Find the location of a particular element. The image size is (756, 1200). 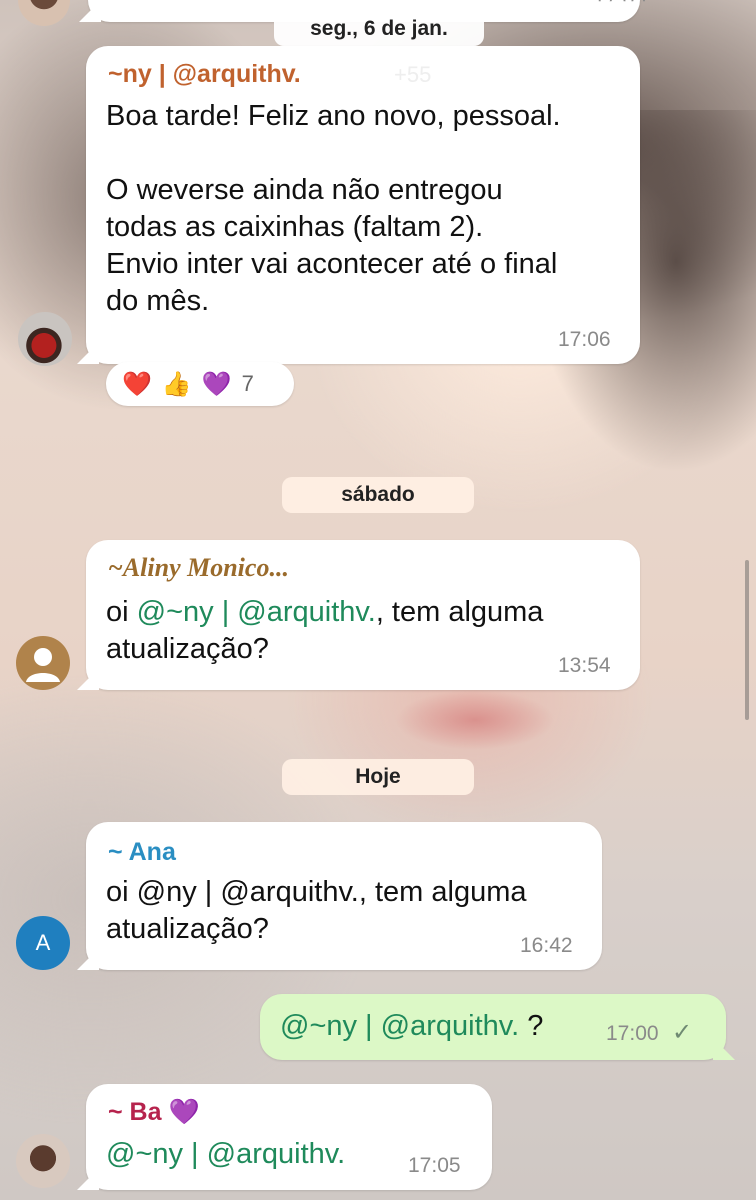

message-bubble-outgoing: @~ny | @arquithv. ? 17:00 ✓ is located at coordinates (493, 1027).